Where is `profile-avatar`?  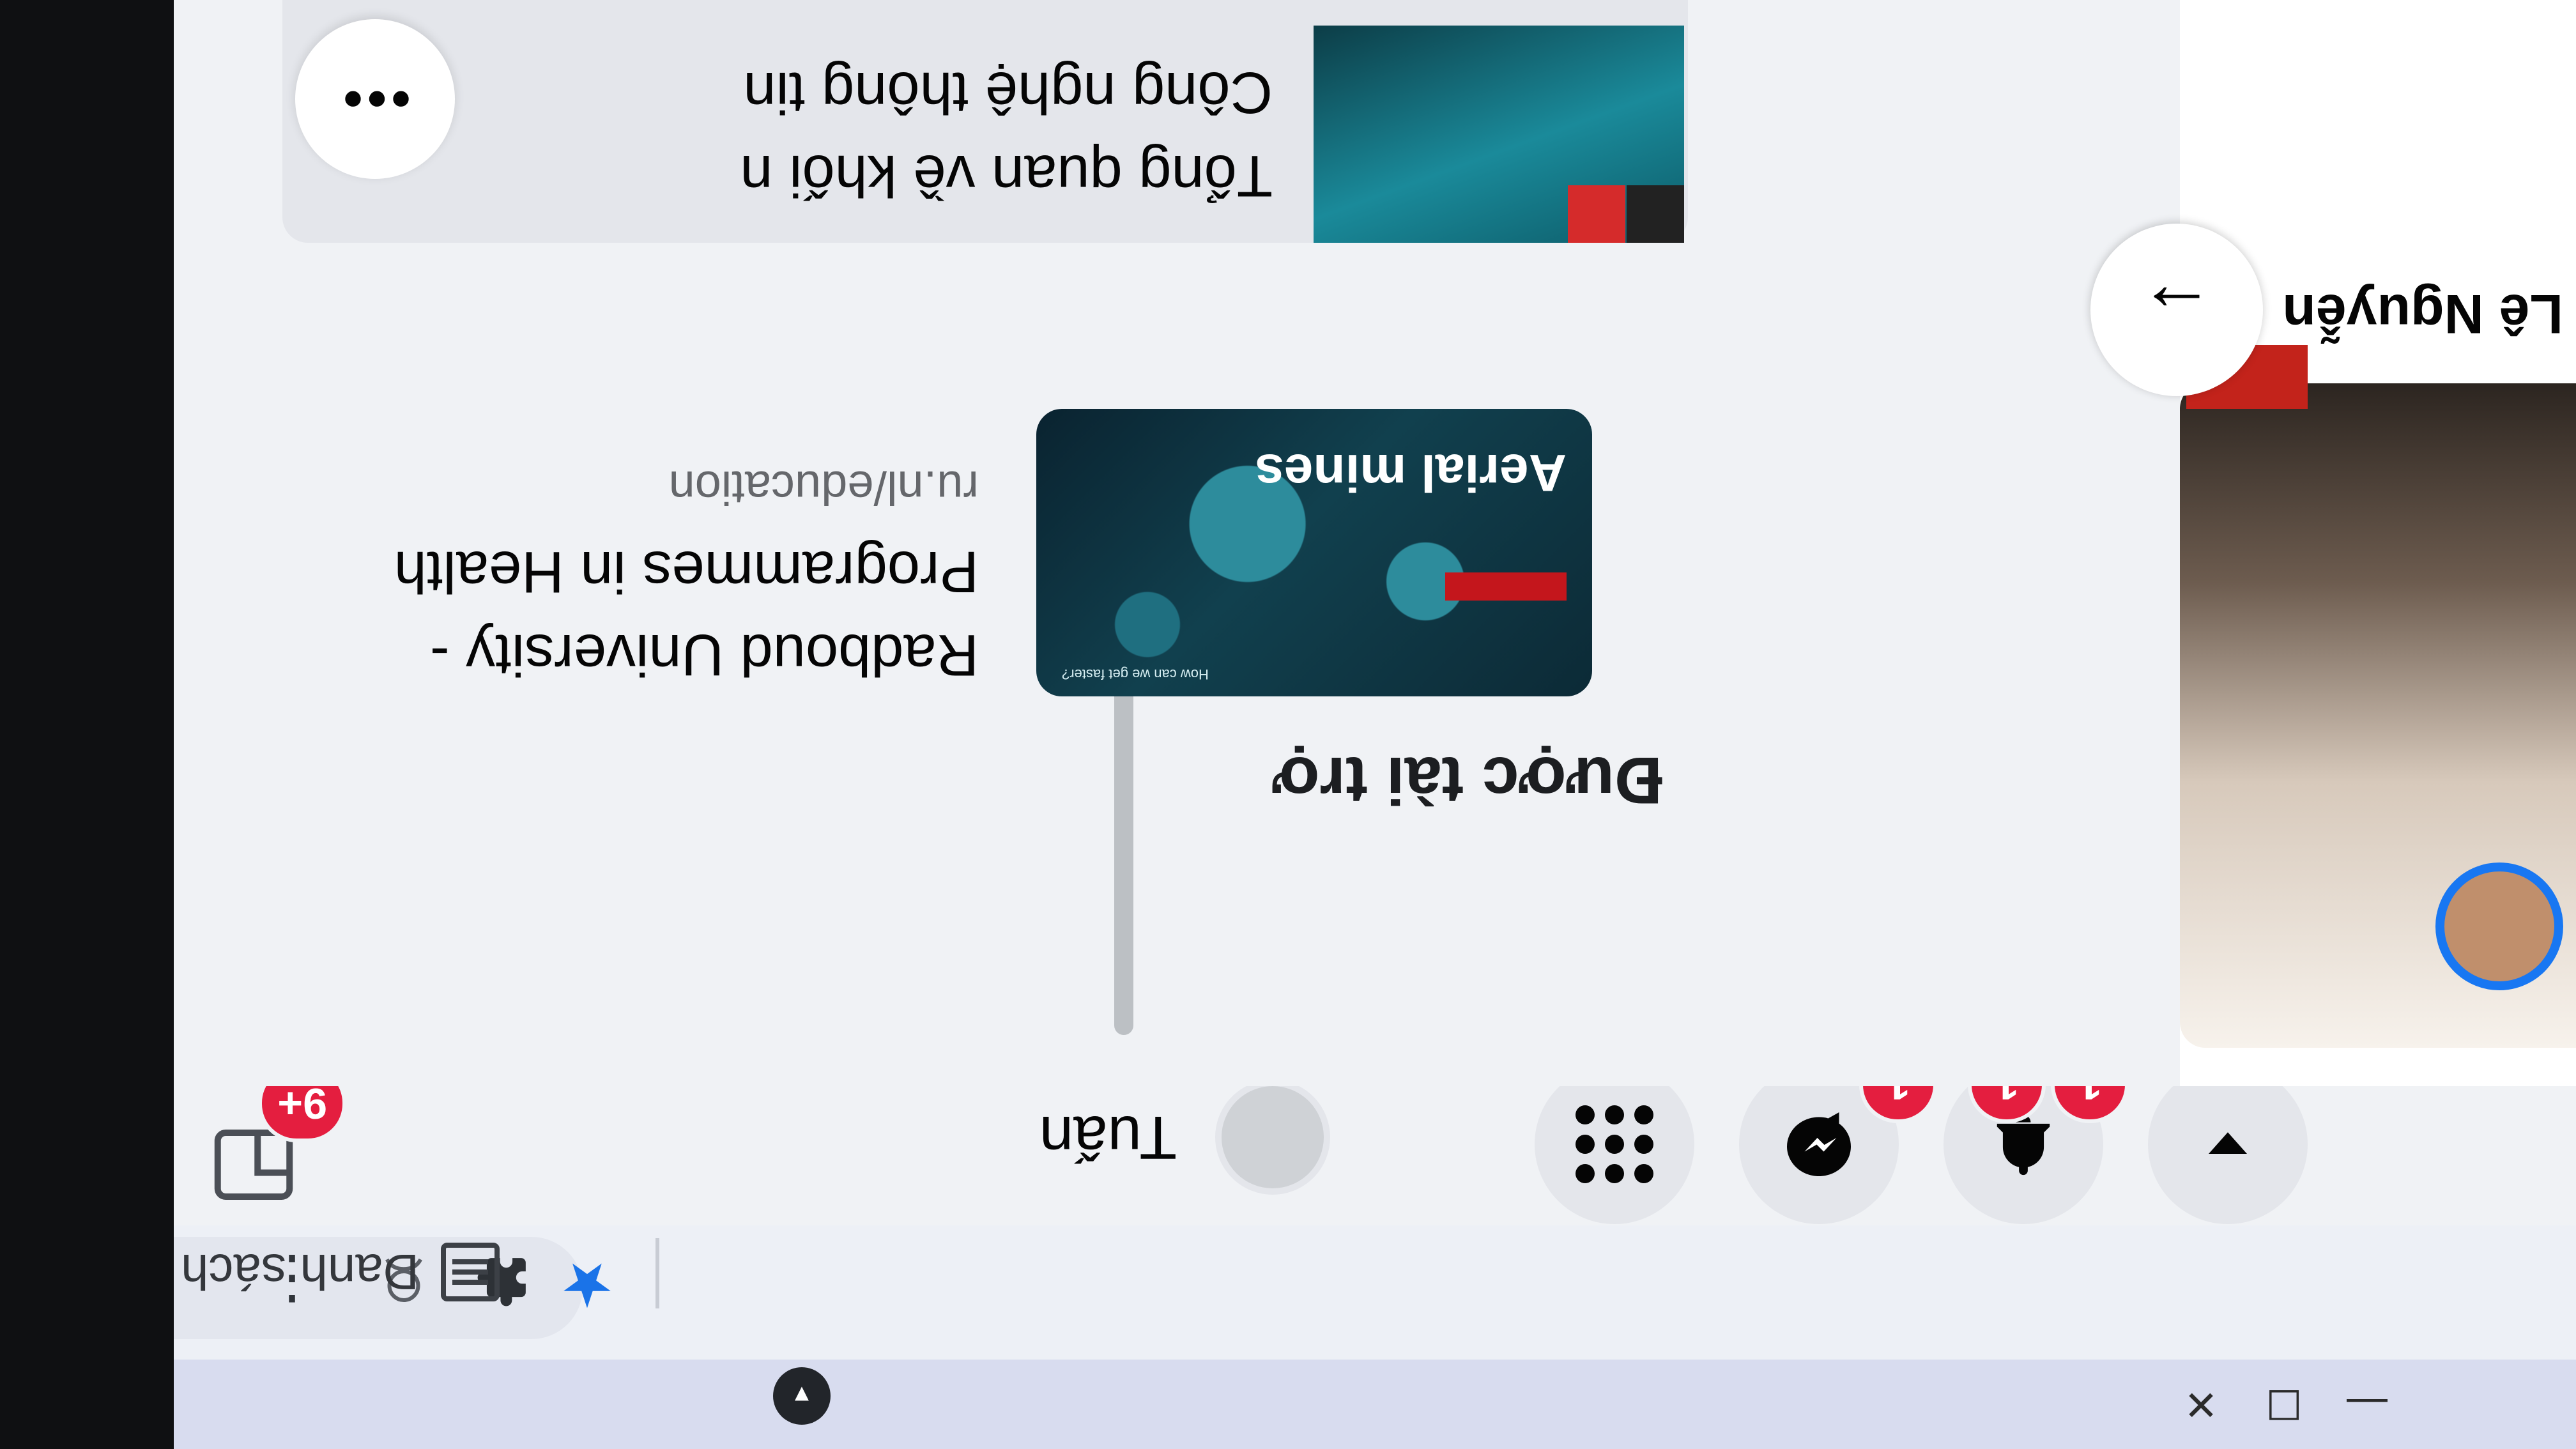 profile-avatar is located at coordinates (1272, 1137).